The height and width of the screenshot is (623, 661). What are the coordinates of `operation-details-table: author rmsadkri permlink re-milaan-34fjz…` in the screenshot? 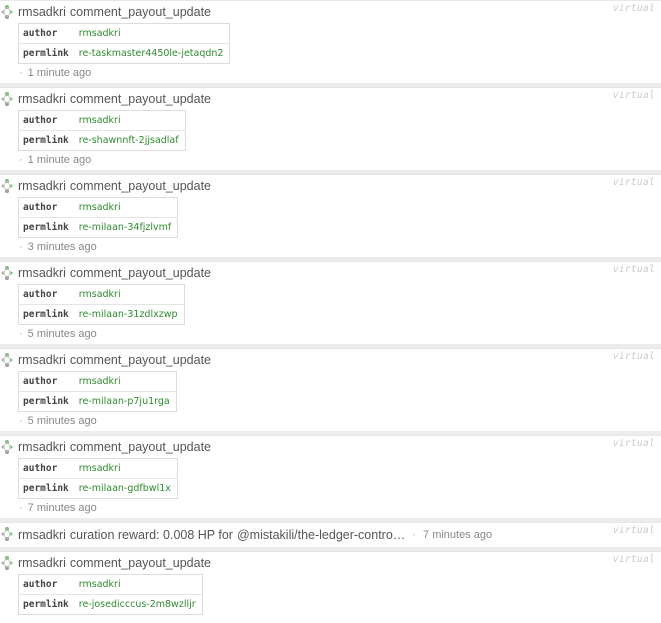 It's located at (98, 217).